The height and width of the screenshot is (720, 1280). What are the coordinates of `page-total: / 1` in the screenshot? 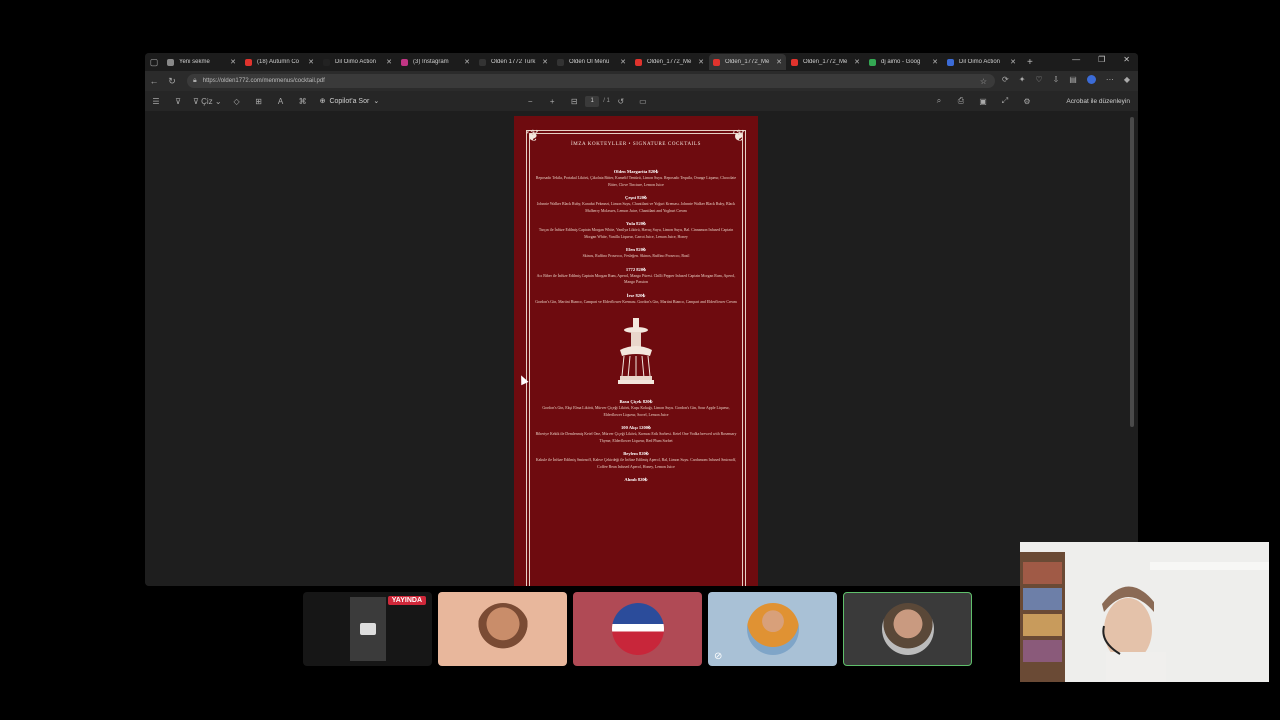 It's located at (606, 101).